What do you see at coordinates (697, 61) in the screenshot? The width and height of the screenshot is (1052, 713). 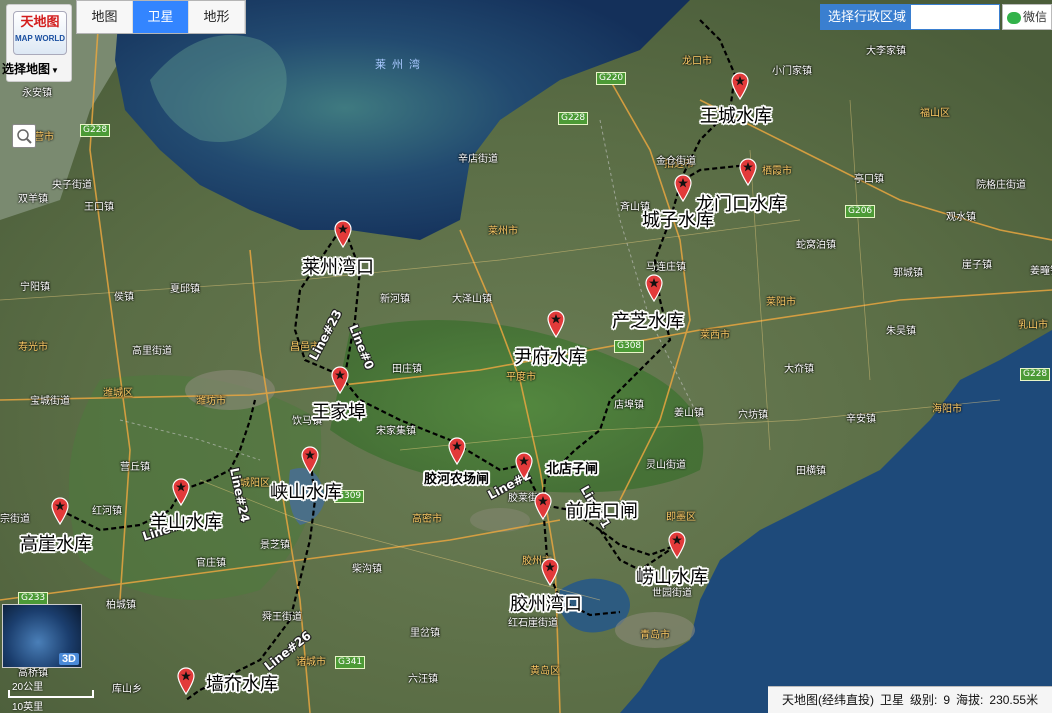 I see `city-label: 龙口市` at bounding box center [697, 61].